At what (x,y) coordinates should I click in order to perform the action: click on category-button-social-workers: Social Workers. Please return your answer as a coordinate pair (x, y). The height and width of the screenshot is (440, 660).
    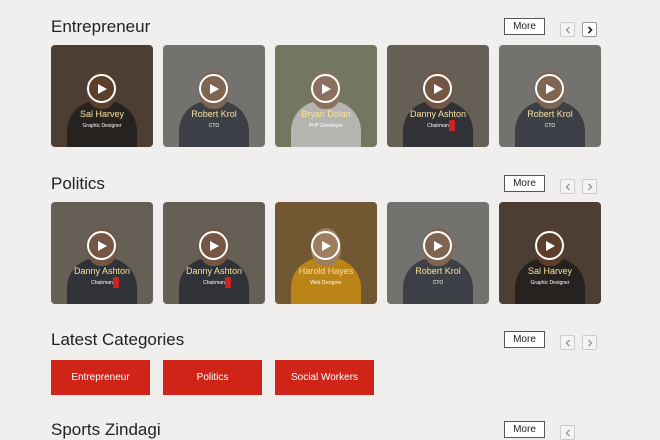
    Looking at the image, I should click on (324, 377).